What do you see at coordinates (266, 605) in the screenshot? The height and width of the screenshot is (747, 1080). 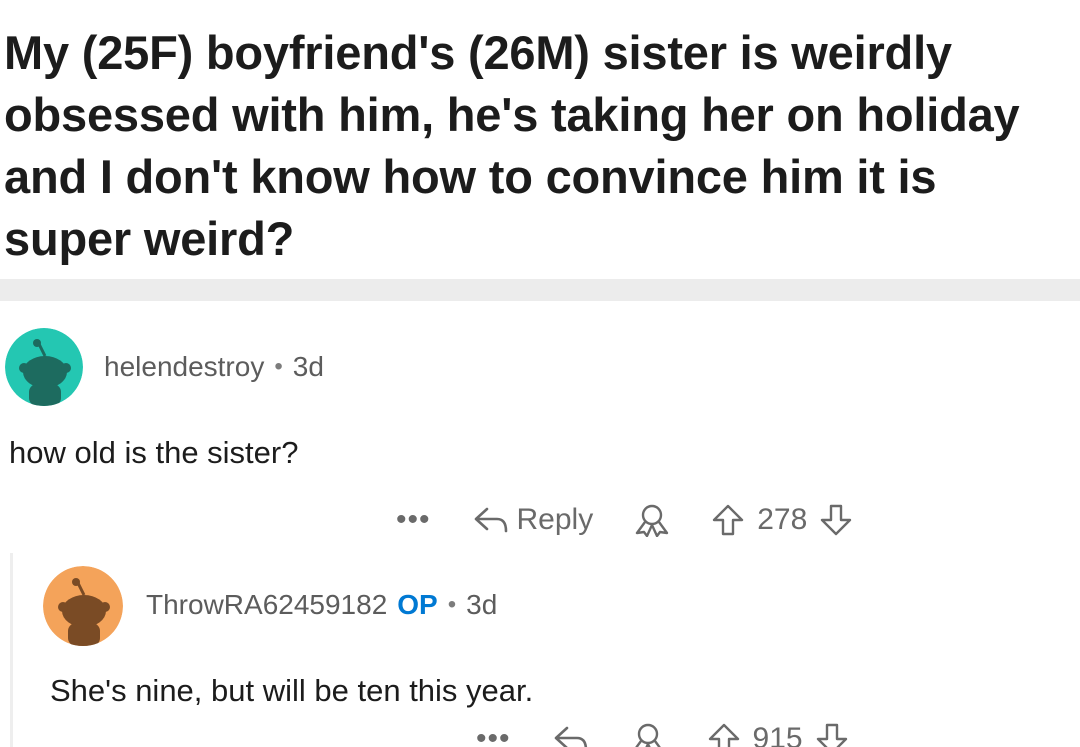 I see `comment-username: ThrowRA62459182` at bounding box center [266, 605].